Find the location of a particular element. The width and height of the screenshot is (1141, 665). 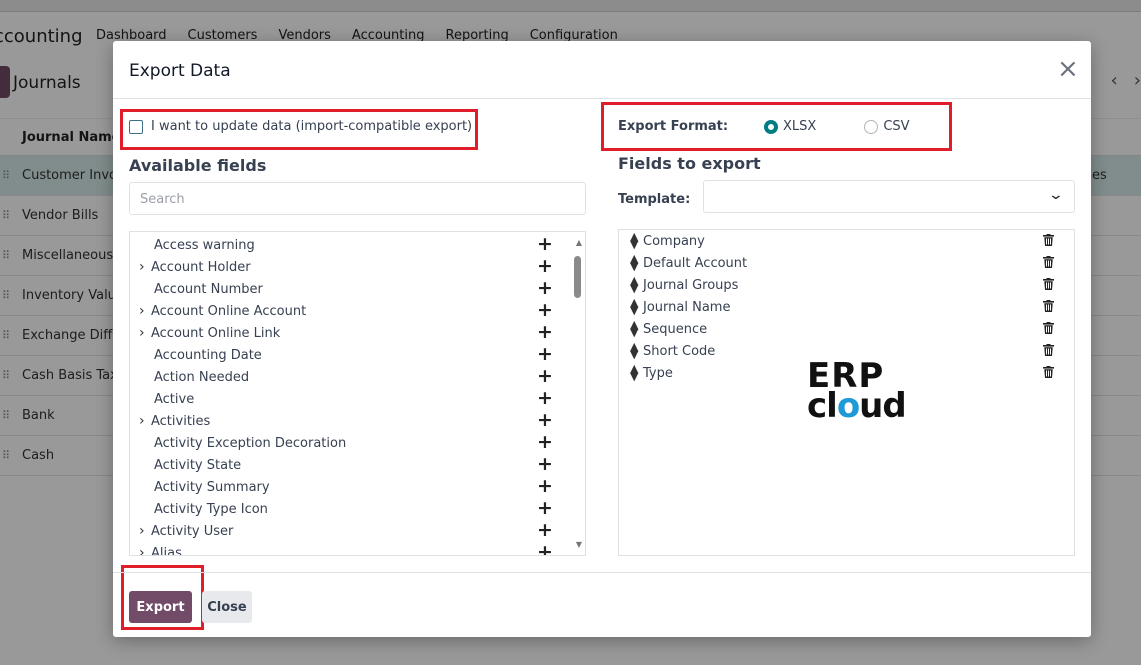

field-label: Activity Summary is located at coordinates (212, 487).